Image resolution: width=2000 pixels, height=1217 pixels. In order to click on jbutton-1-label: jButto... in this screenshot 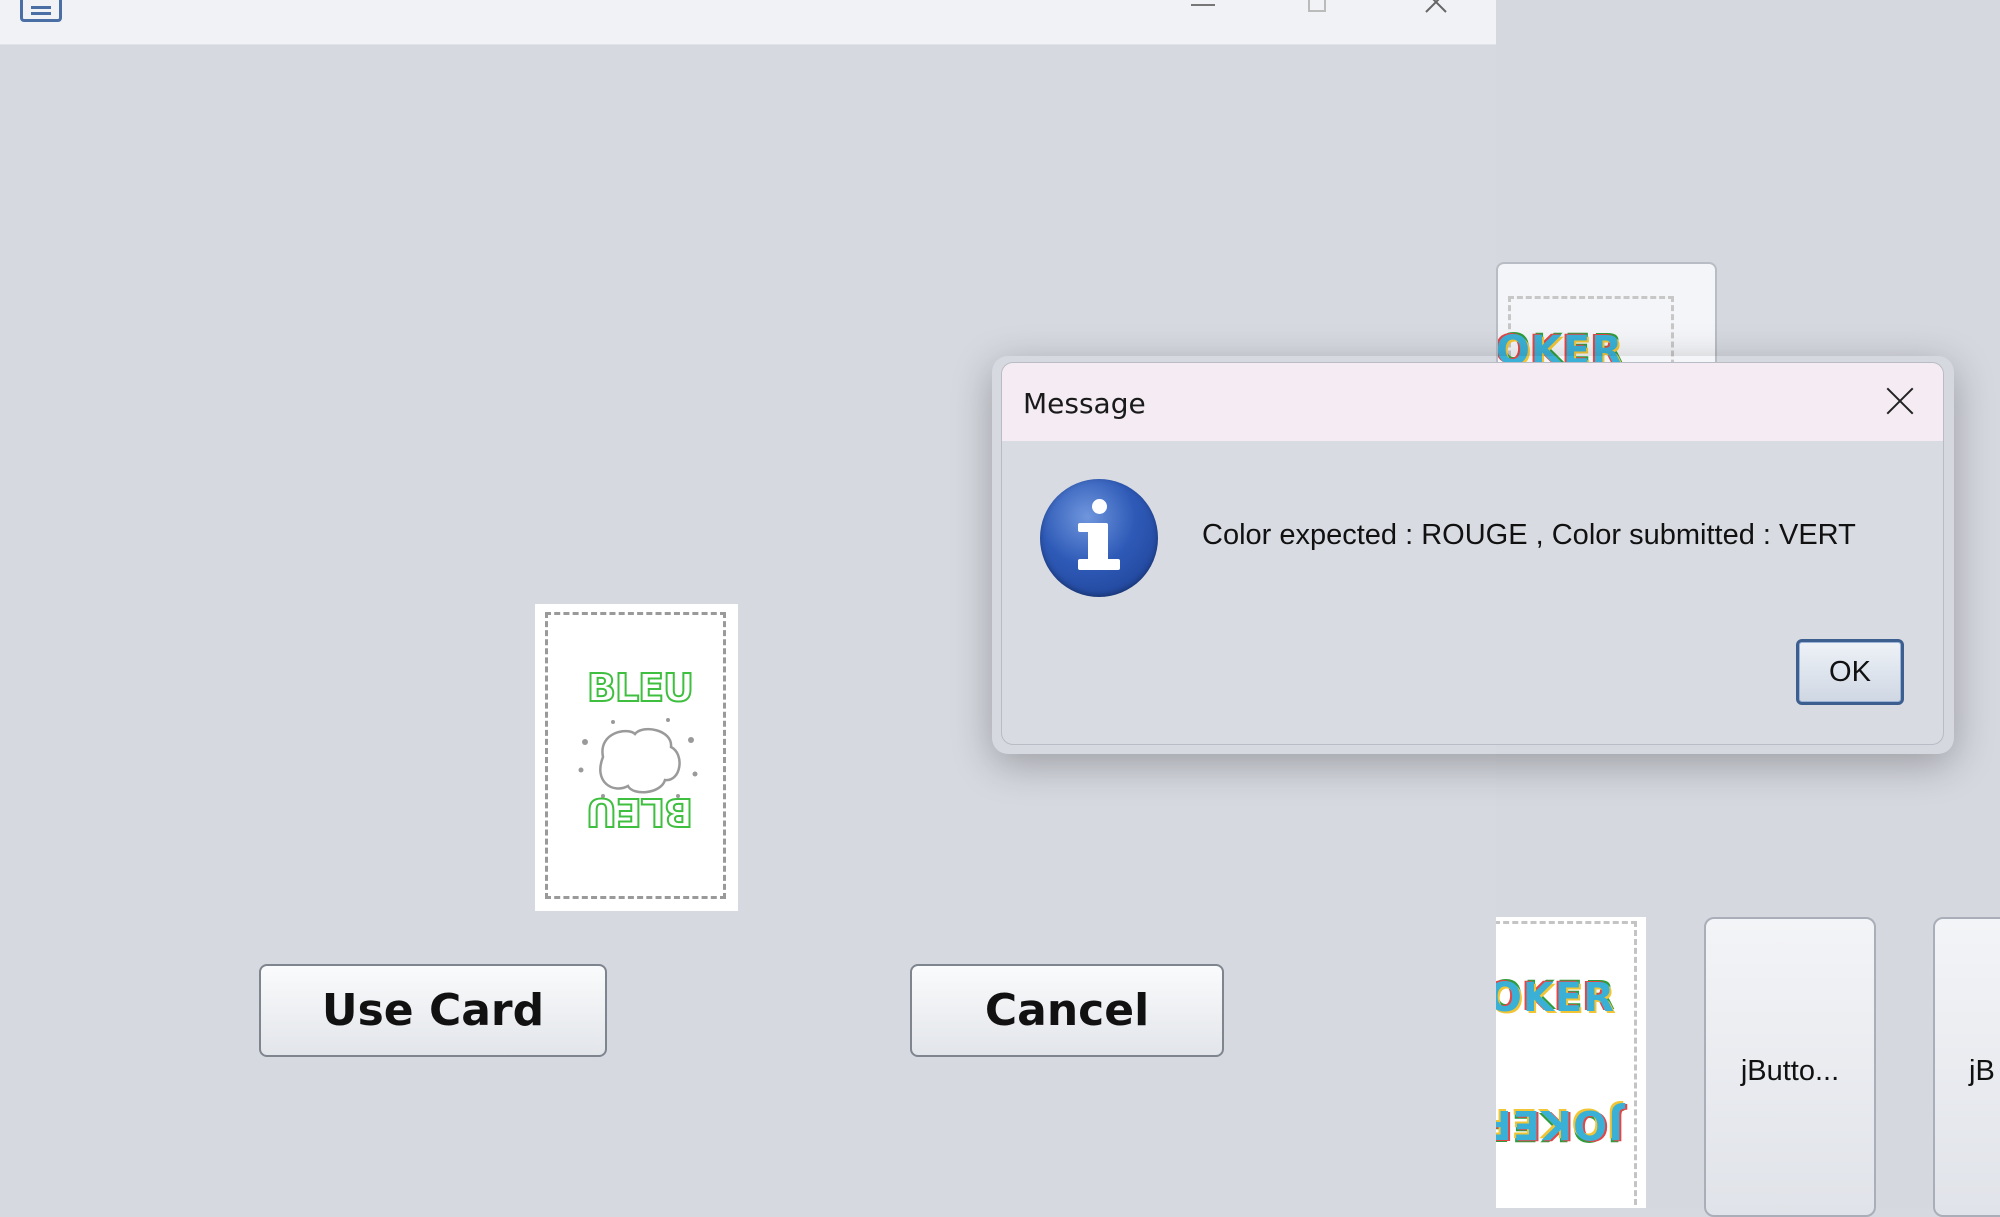, I will do `click(1790, 1071)`.